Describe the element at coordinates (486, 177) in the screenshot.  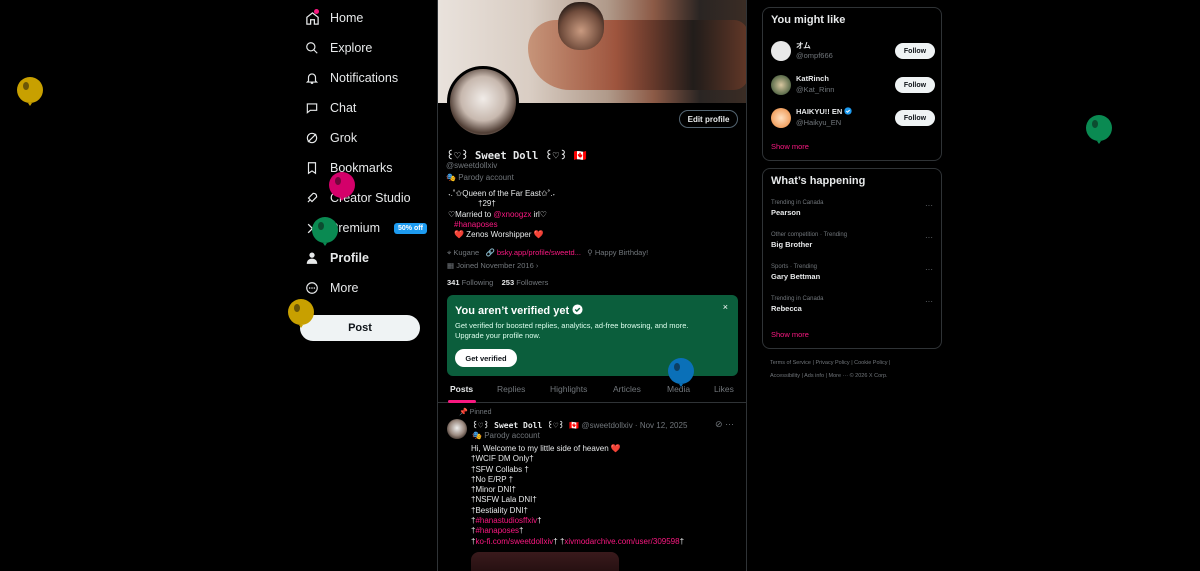
I see `parody-text: Parody account` at that location.